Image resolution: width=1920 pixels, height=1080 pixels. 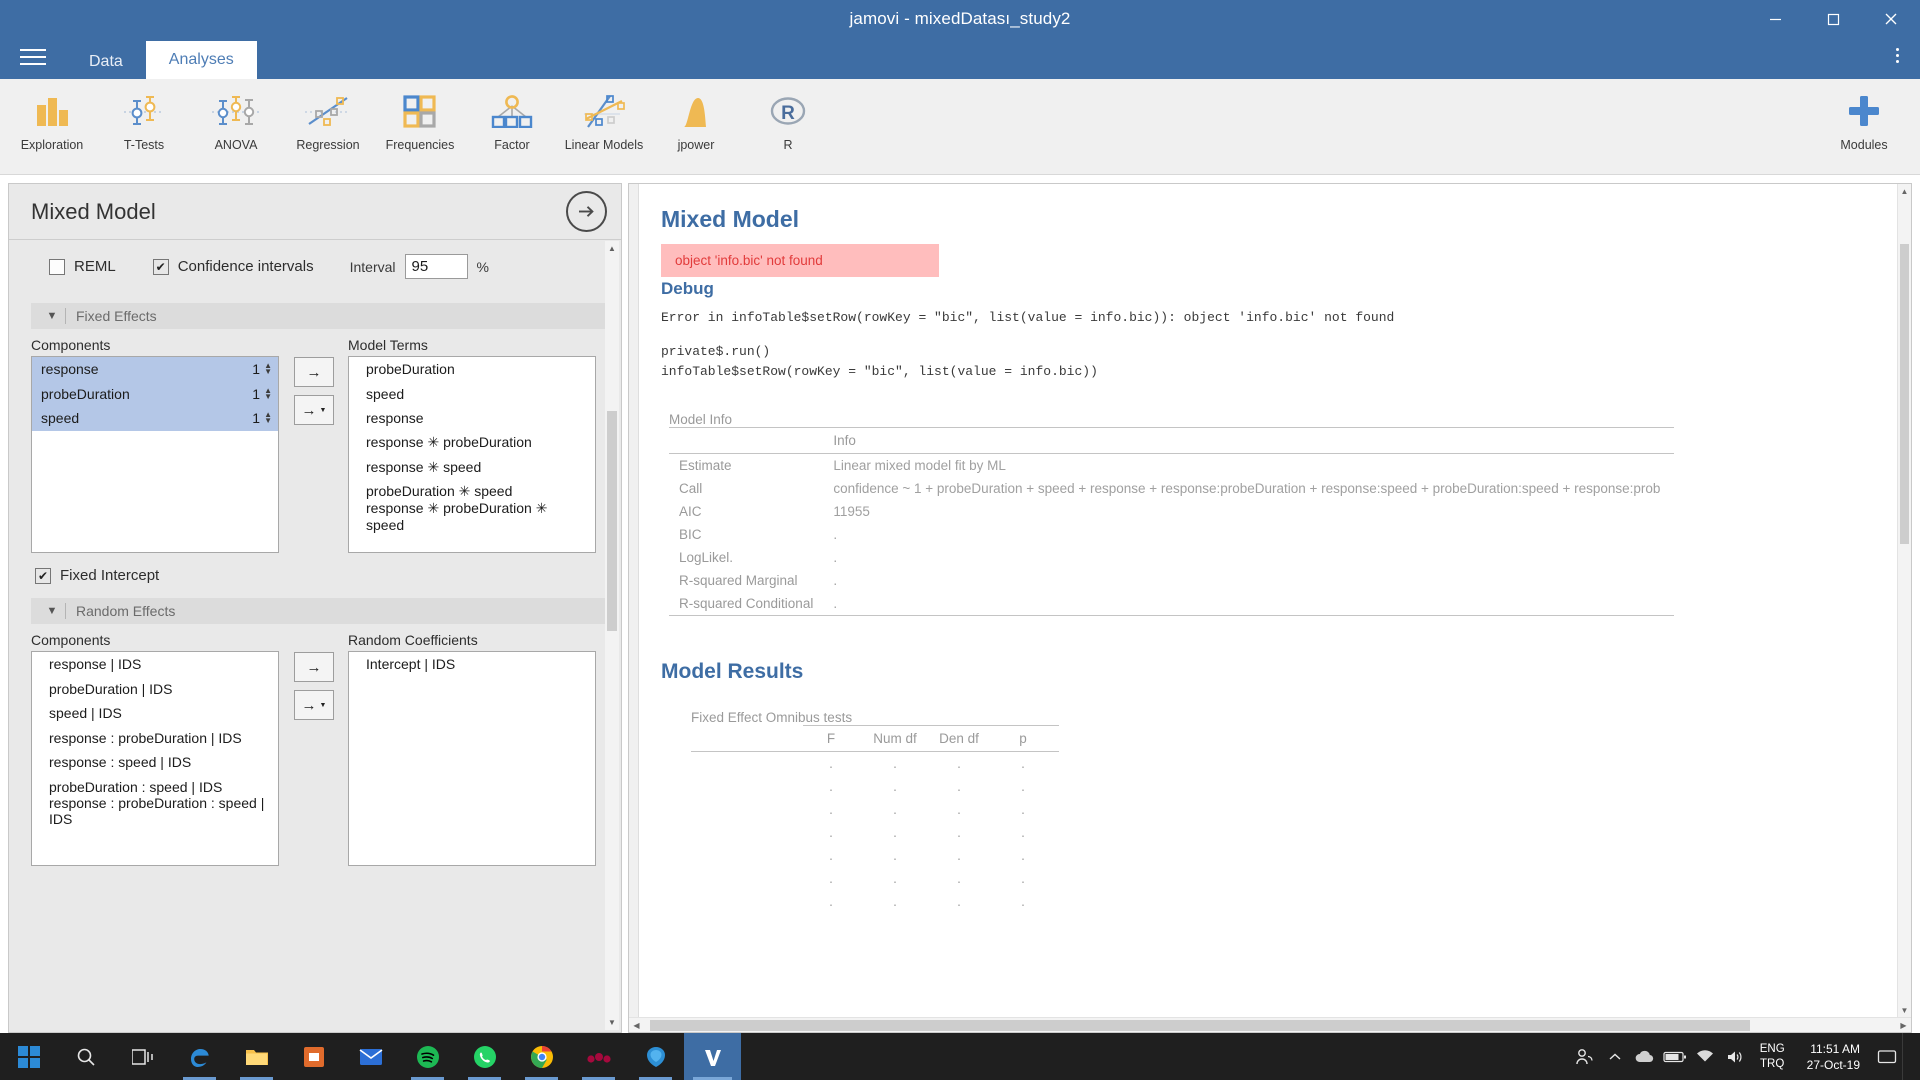 What do you see at coordinates (370, 1056) in the screenshot?
I see `mail-icon` at bounding box center [370, 1056].